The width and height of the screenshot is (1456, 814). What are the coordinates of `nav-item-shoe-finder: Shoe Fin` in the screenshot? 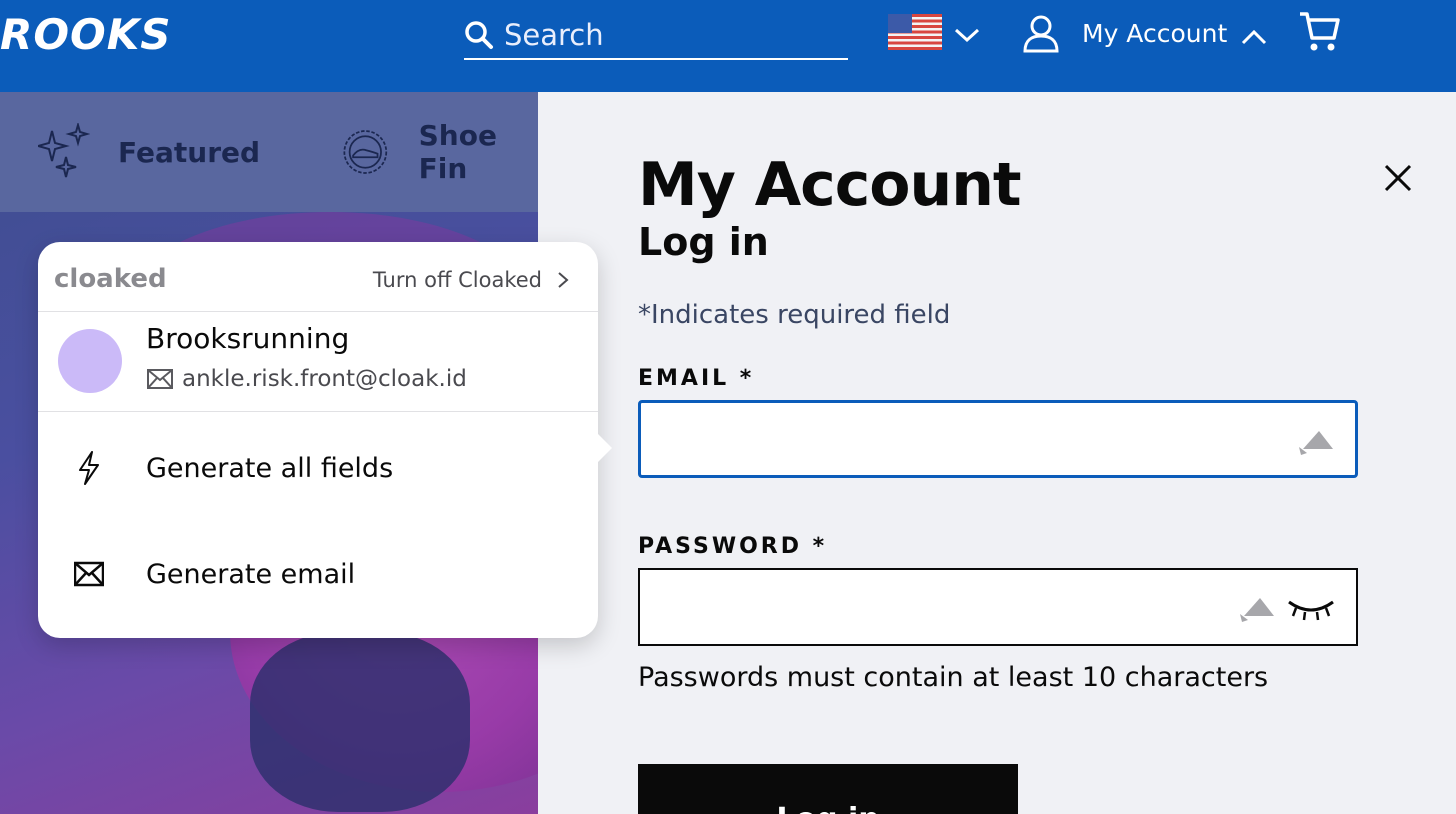 It's located at (439, 152).